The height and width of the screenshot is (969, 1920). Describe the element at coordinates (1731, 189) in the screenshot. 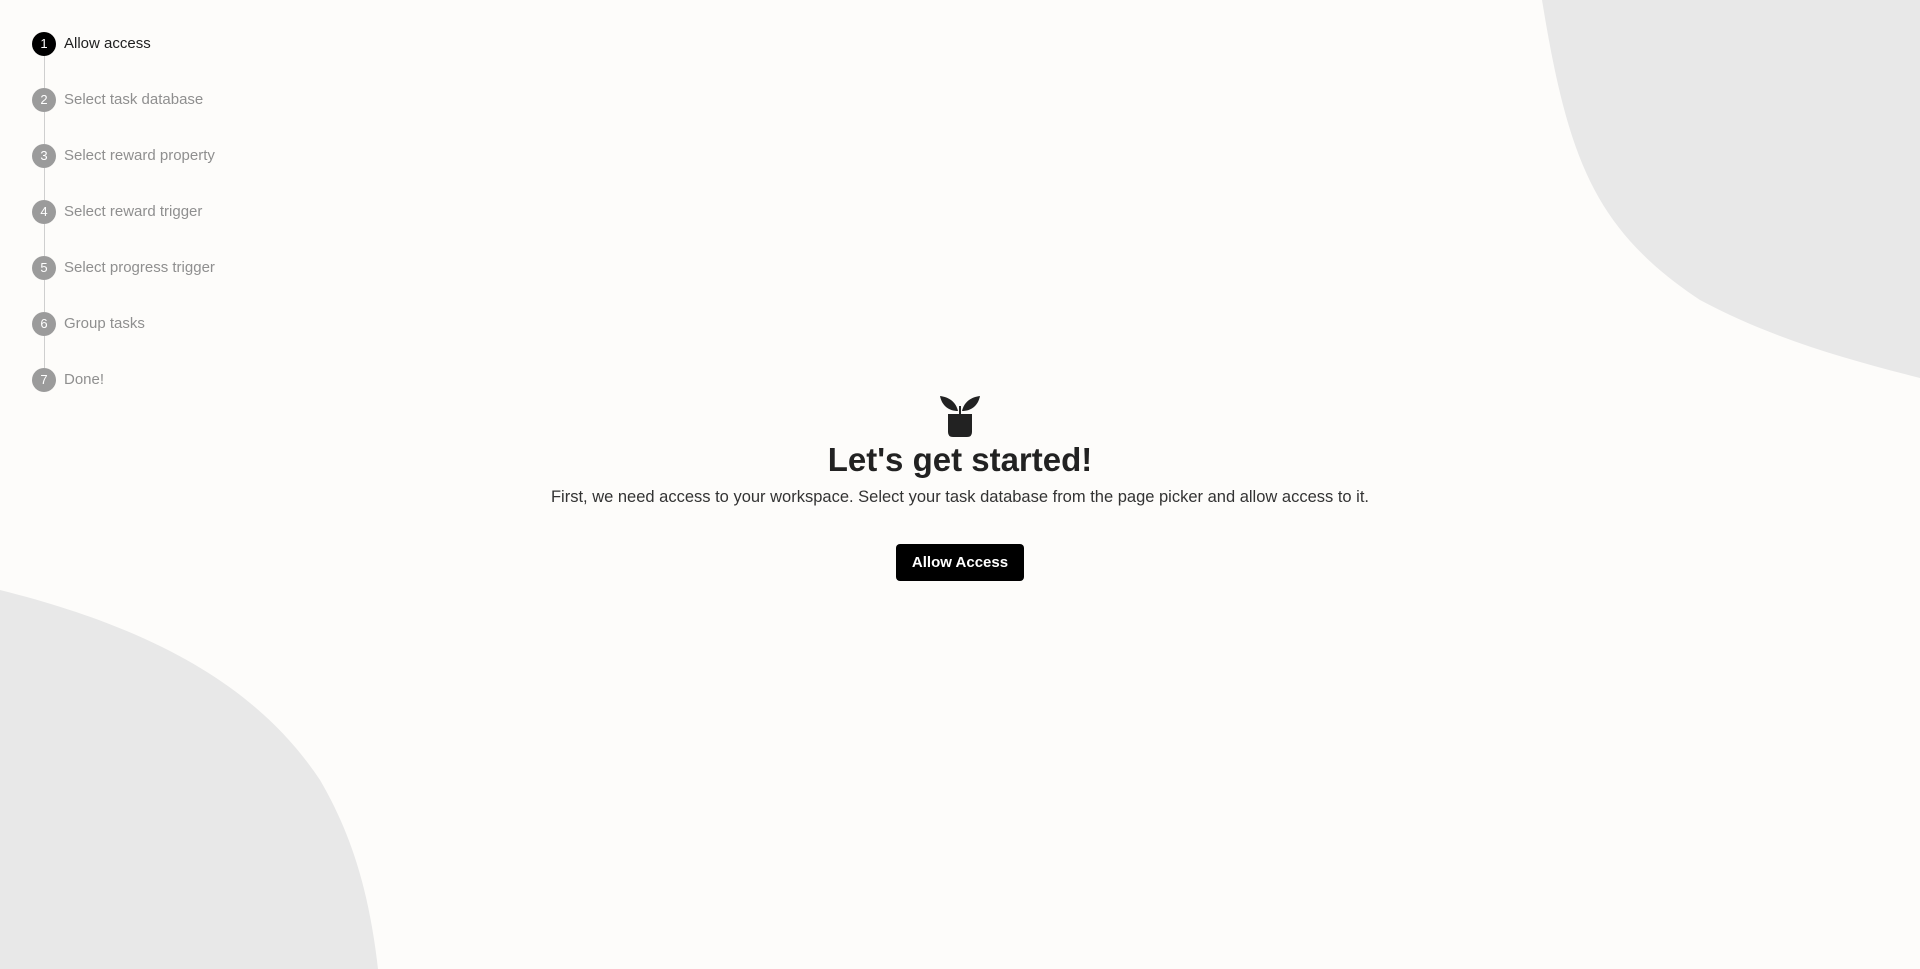

I see `top-right-blob` at that location.